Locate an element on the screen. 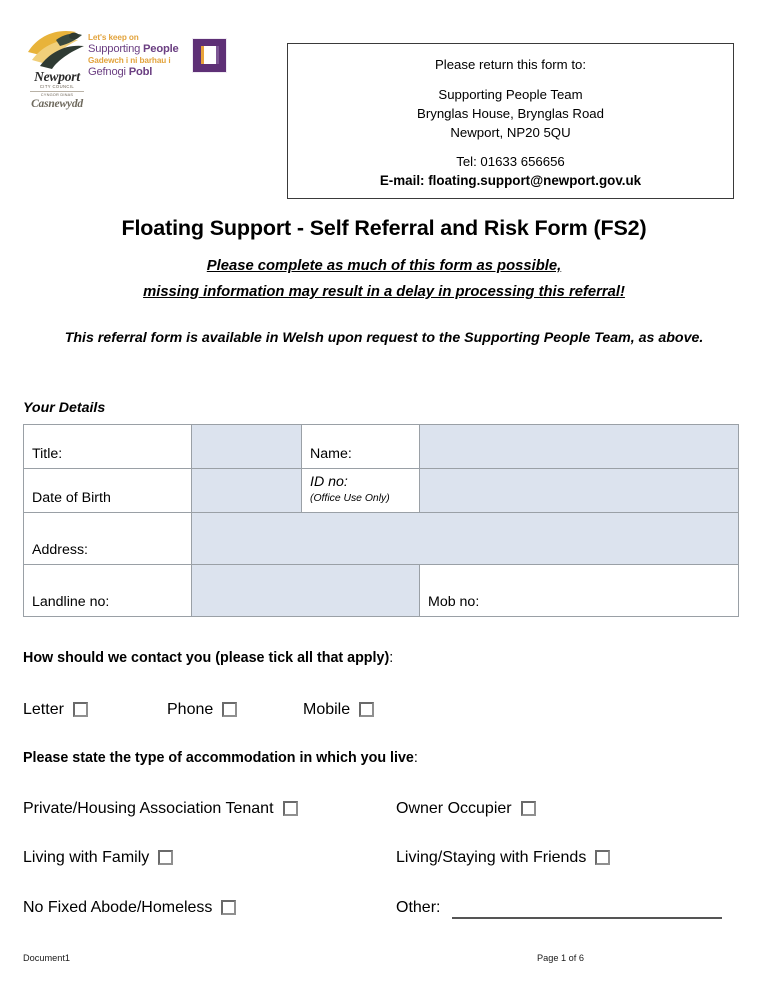  accommodation-other-field: Other: is located at coordinates (418, 908).